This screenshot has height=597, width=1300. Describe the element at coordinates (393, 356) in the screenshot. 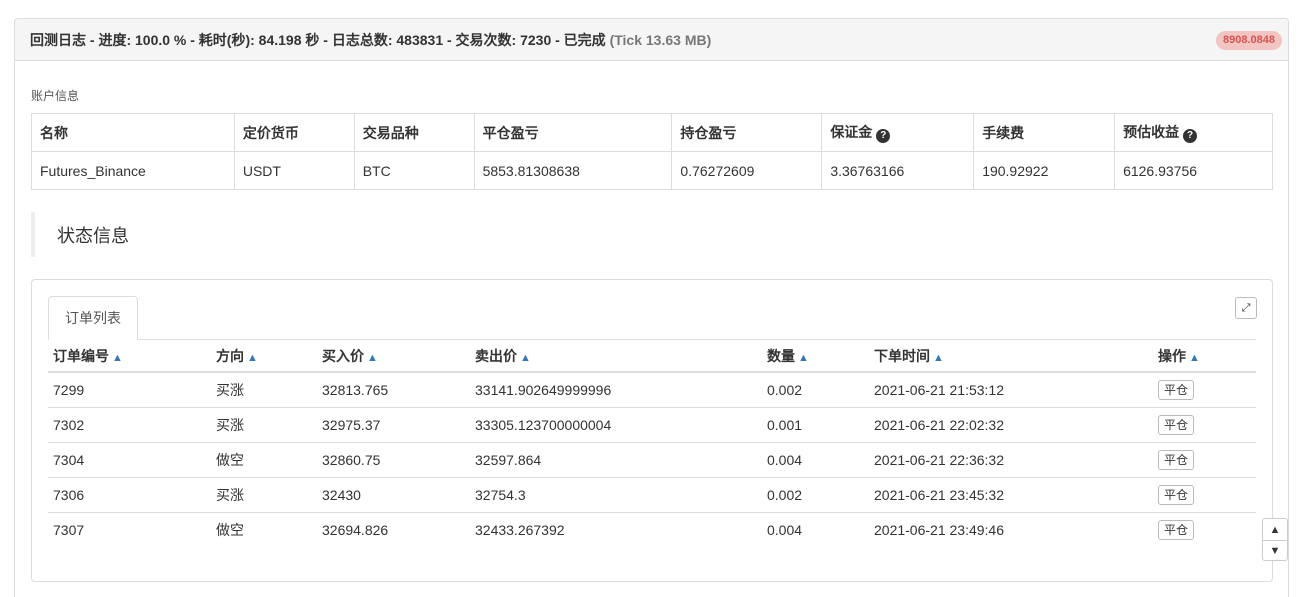

I see `col-buy-price: 买入价 ▲︎` at that location.